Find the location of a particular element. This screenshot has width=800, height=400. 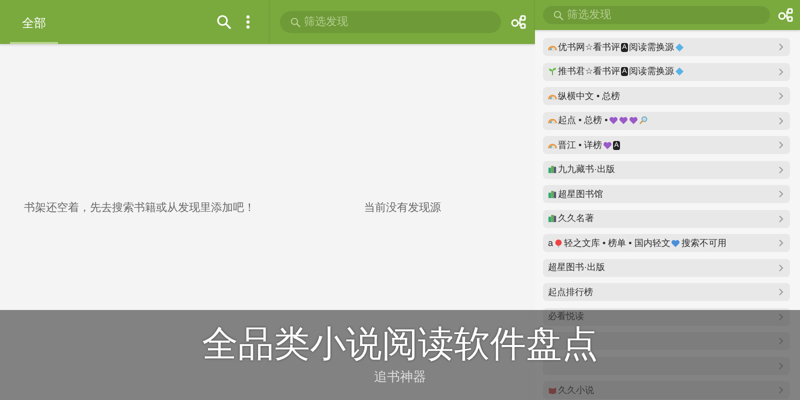

book-icon is located at coordinates (552, 390).